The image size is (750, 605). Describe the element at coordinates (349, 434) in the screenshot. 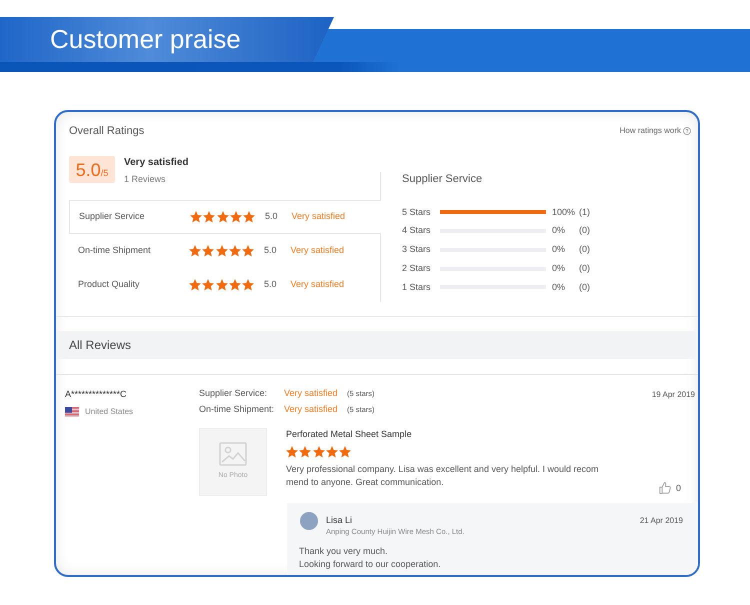

I see `product-name: Perforated Metal Sheet Sample` at that location.